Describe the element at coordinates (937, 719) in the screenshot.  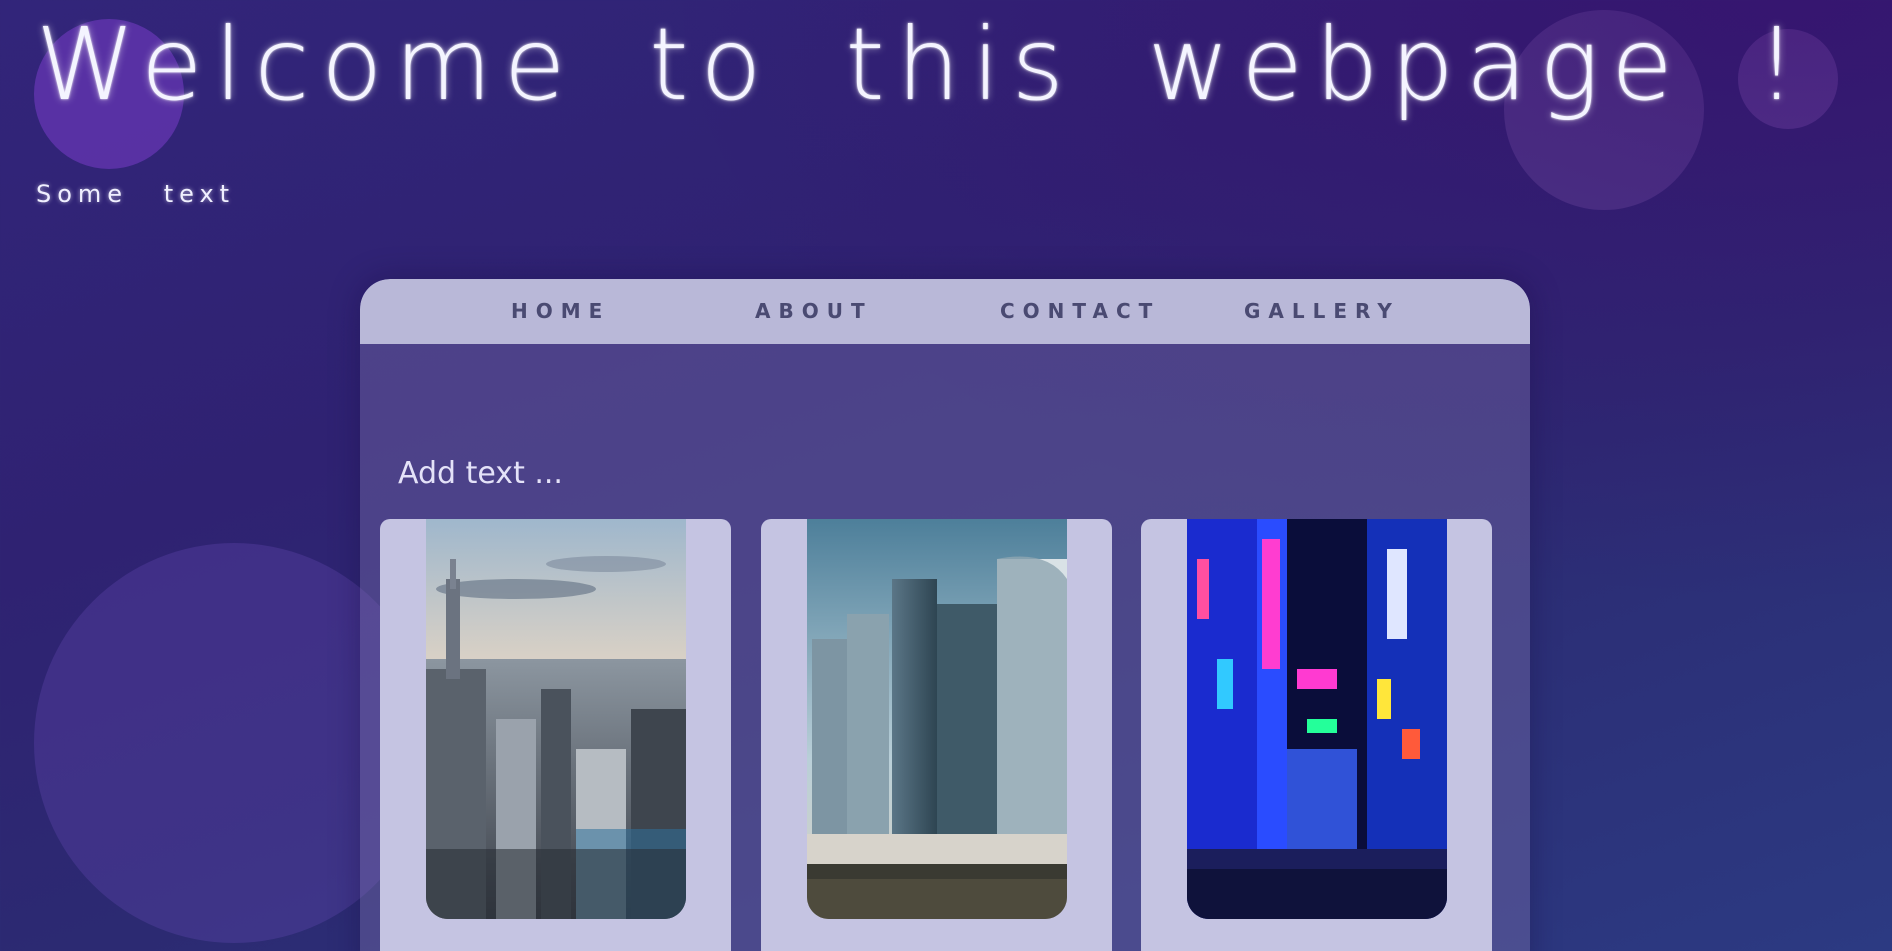
I see `glass-skyscrapers-photo` at that location.